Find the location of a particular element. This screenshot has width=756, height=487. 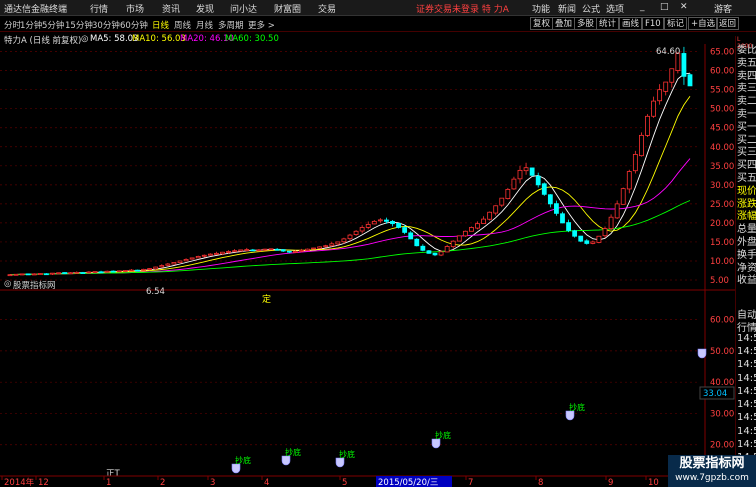

tab-weekly: 周线 is located at coordinates (182, 25).